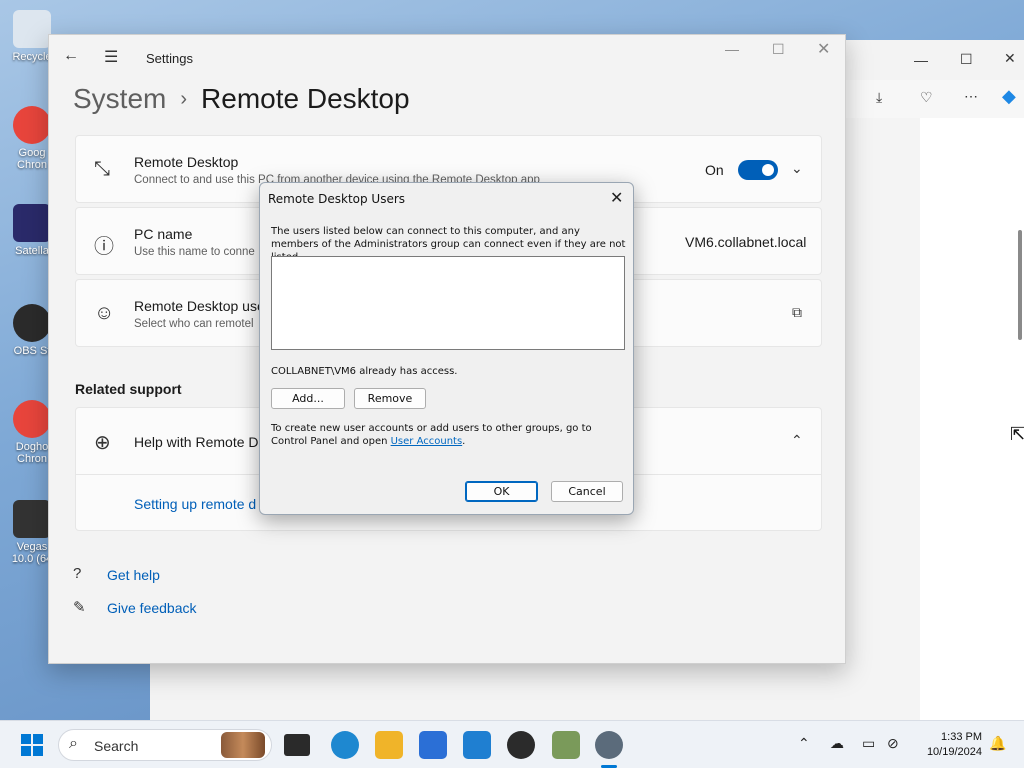 This screenshot has width=1024, height=768. I want to click on file-explorer-icon, so click(389, 745).